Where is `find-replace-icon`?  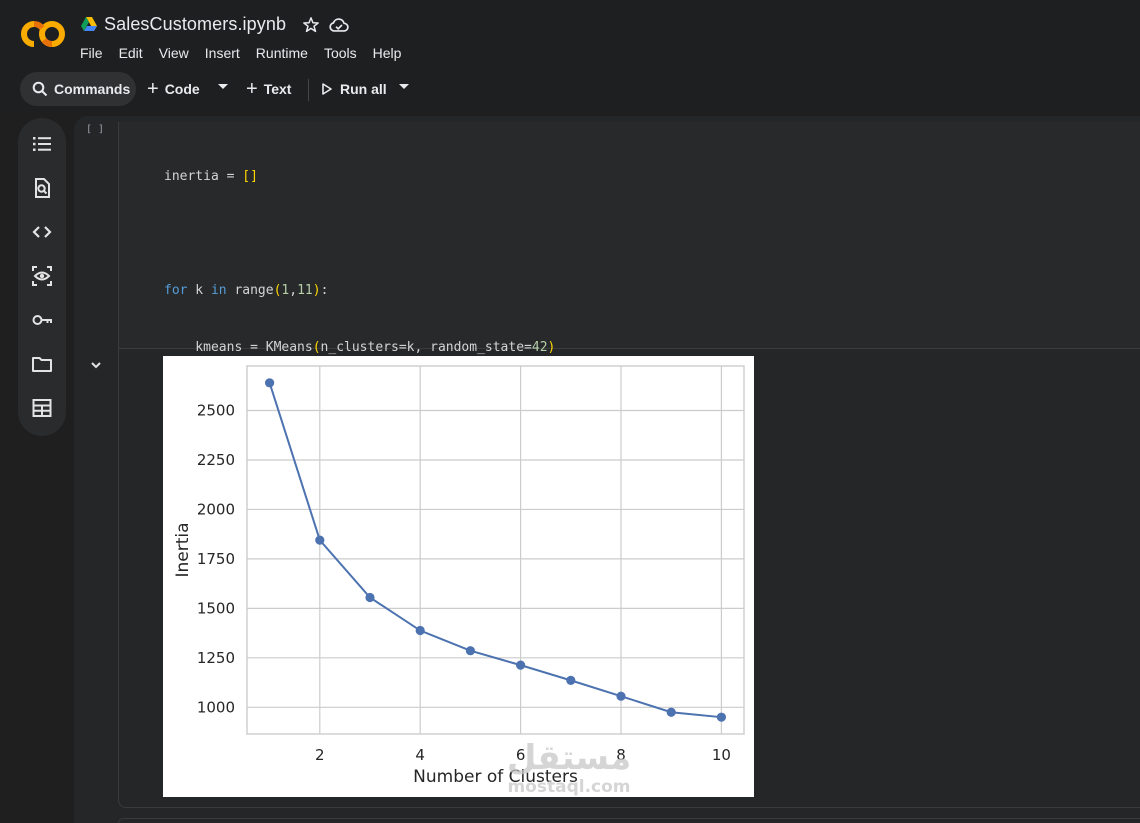 find-replace-icon is located at coordinates (42, 188).